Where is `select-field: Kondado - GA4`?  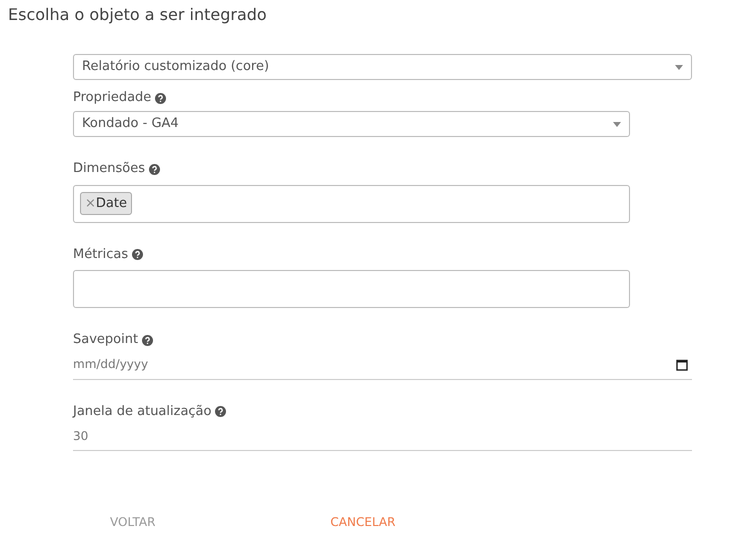 select-field: Kondado - GA4 is located at coordinates (351, 124).